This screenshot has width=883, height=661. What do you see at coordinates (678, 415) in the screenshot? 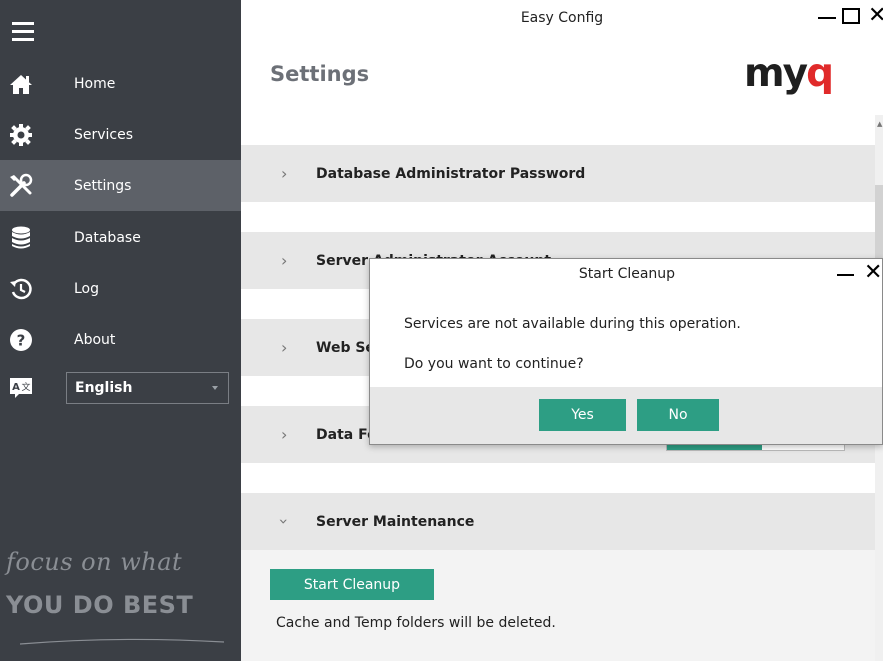
I see `no-button: No` at bounding box center [678, 415].